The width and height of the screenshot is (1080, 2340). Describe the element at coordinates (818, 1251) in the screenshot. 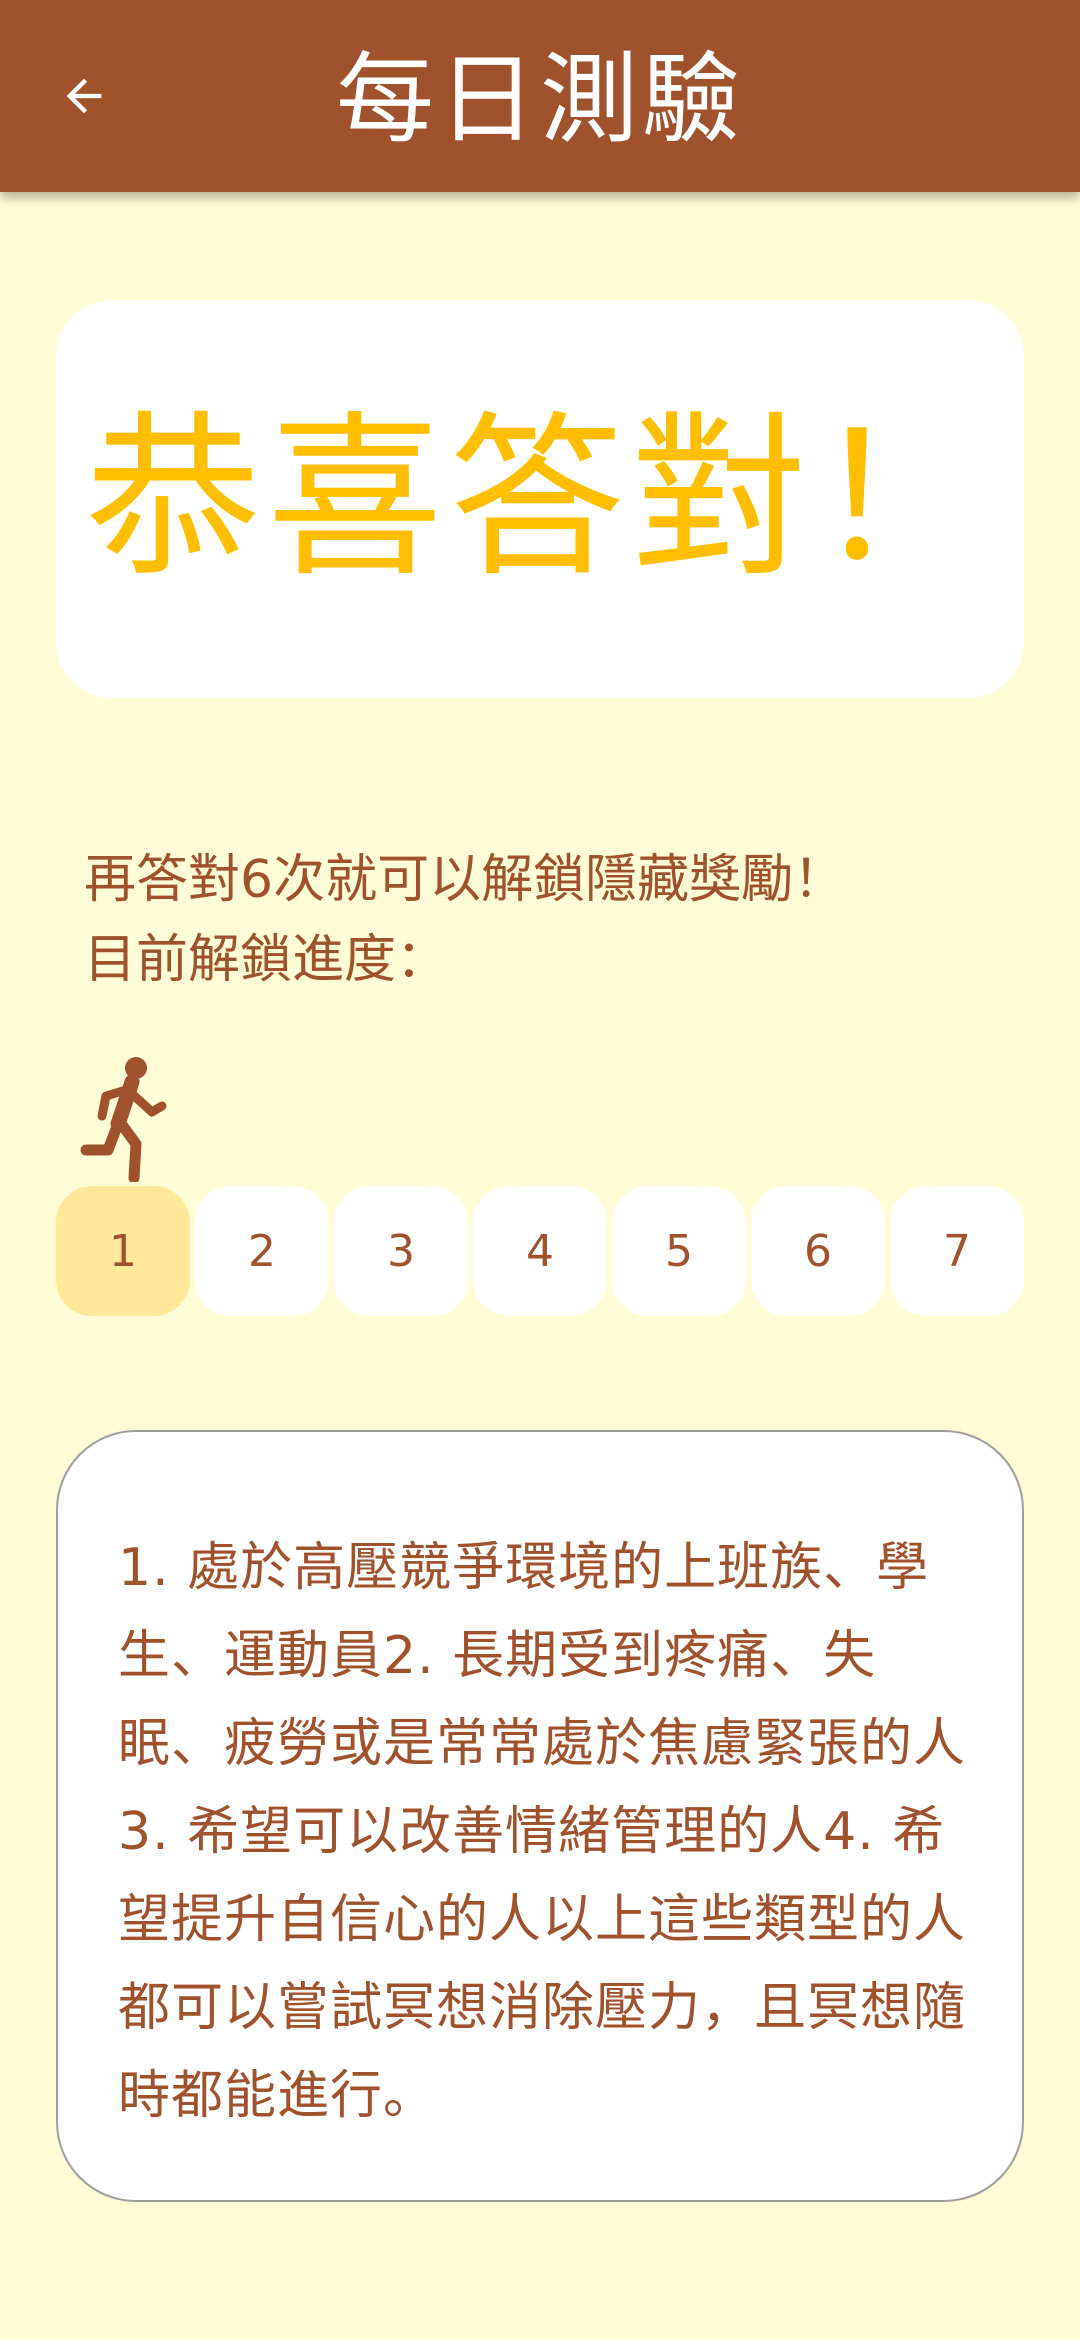

I see `progress-step: 6` at that location.